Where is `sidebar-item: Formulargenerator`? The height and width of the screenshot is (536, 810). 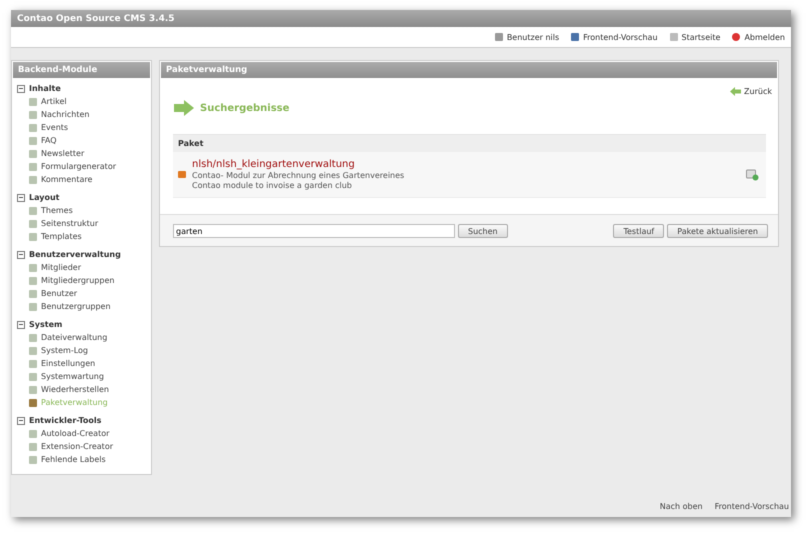
sidebar-item: Formulargenerator is located at coordinates (84, 166).